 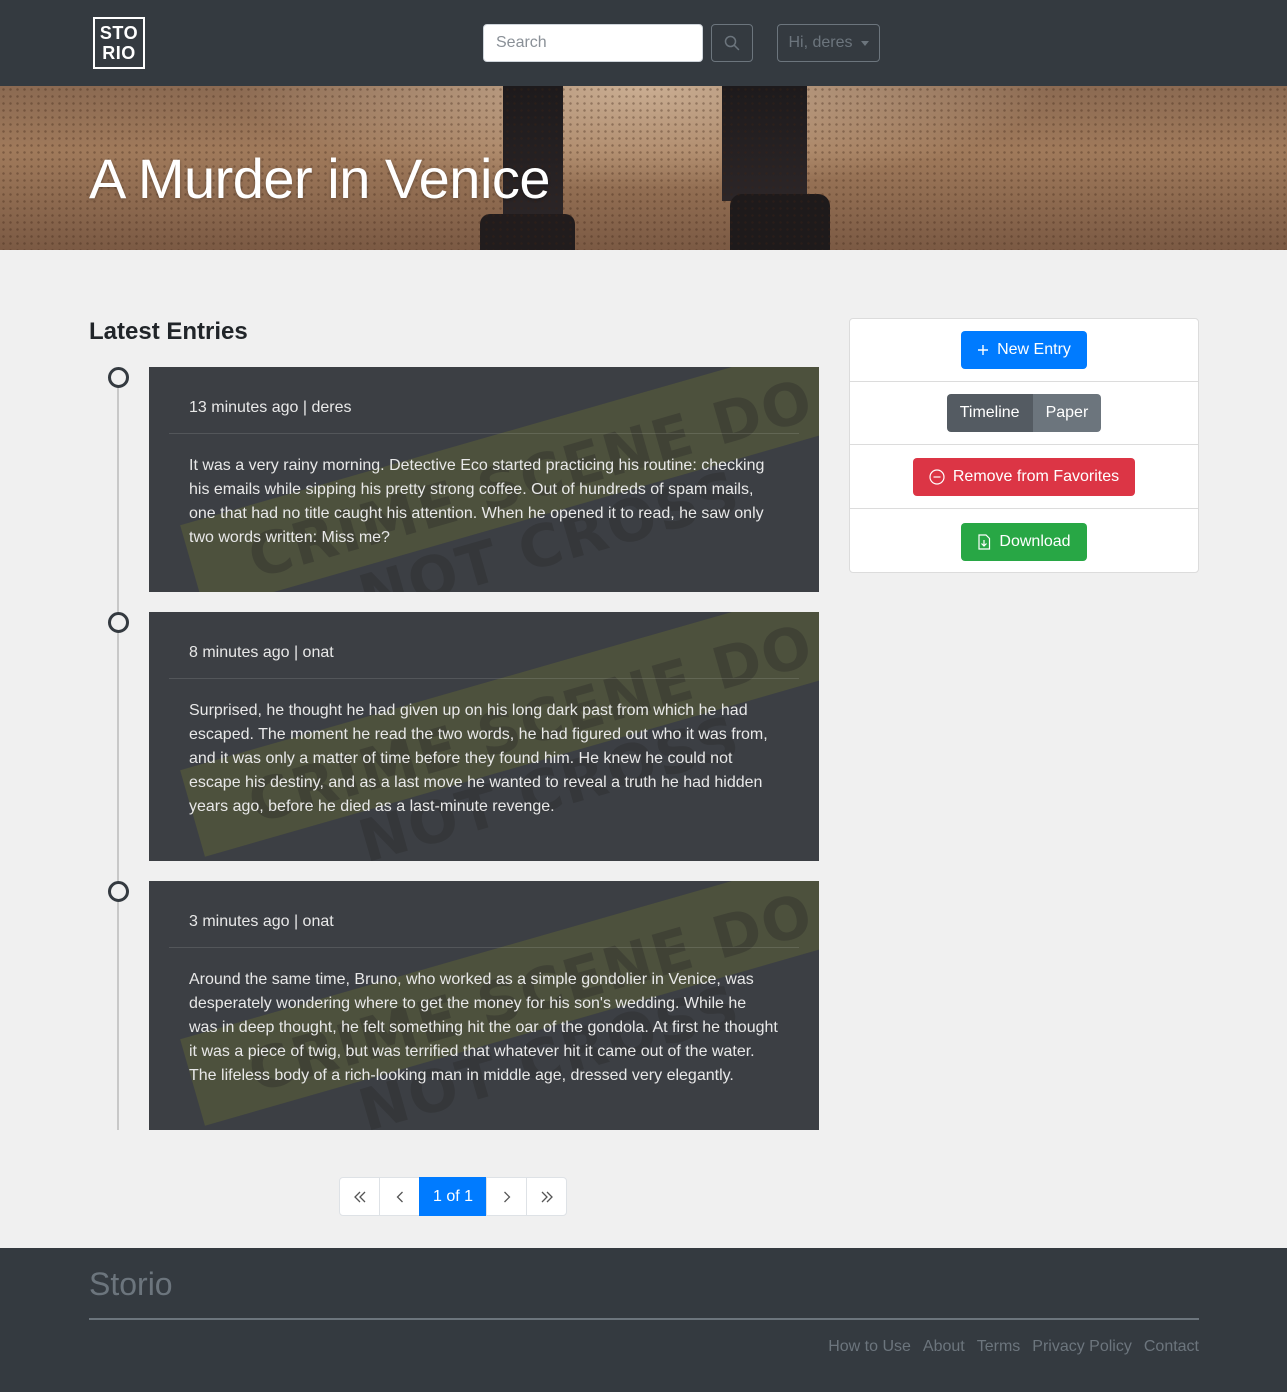 I want to click on story-title: A Murder in Venice, so click(x=320, y=178).